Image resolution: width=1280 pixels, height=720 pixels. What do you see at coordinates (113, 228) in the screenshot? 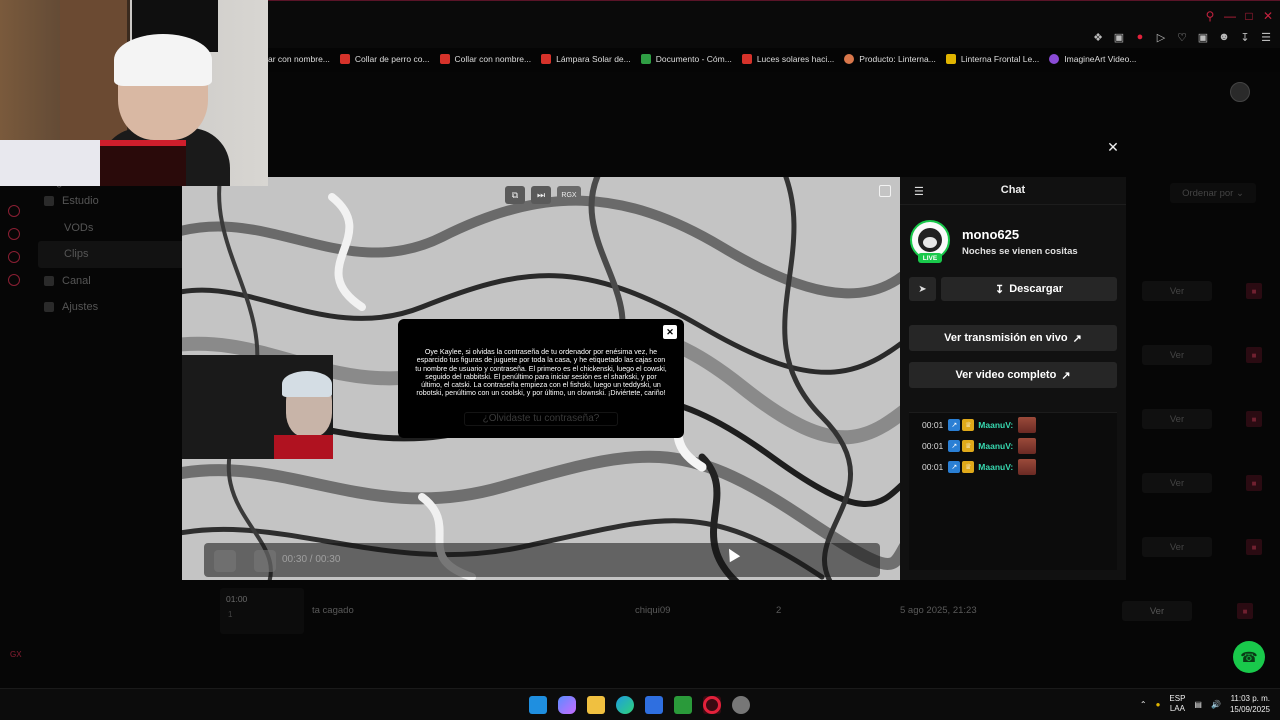
I see `sidebar-item-vods: VODs` at bounding box center [113, 228].